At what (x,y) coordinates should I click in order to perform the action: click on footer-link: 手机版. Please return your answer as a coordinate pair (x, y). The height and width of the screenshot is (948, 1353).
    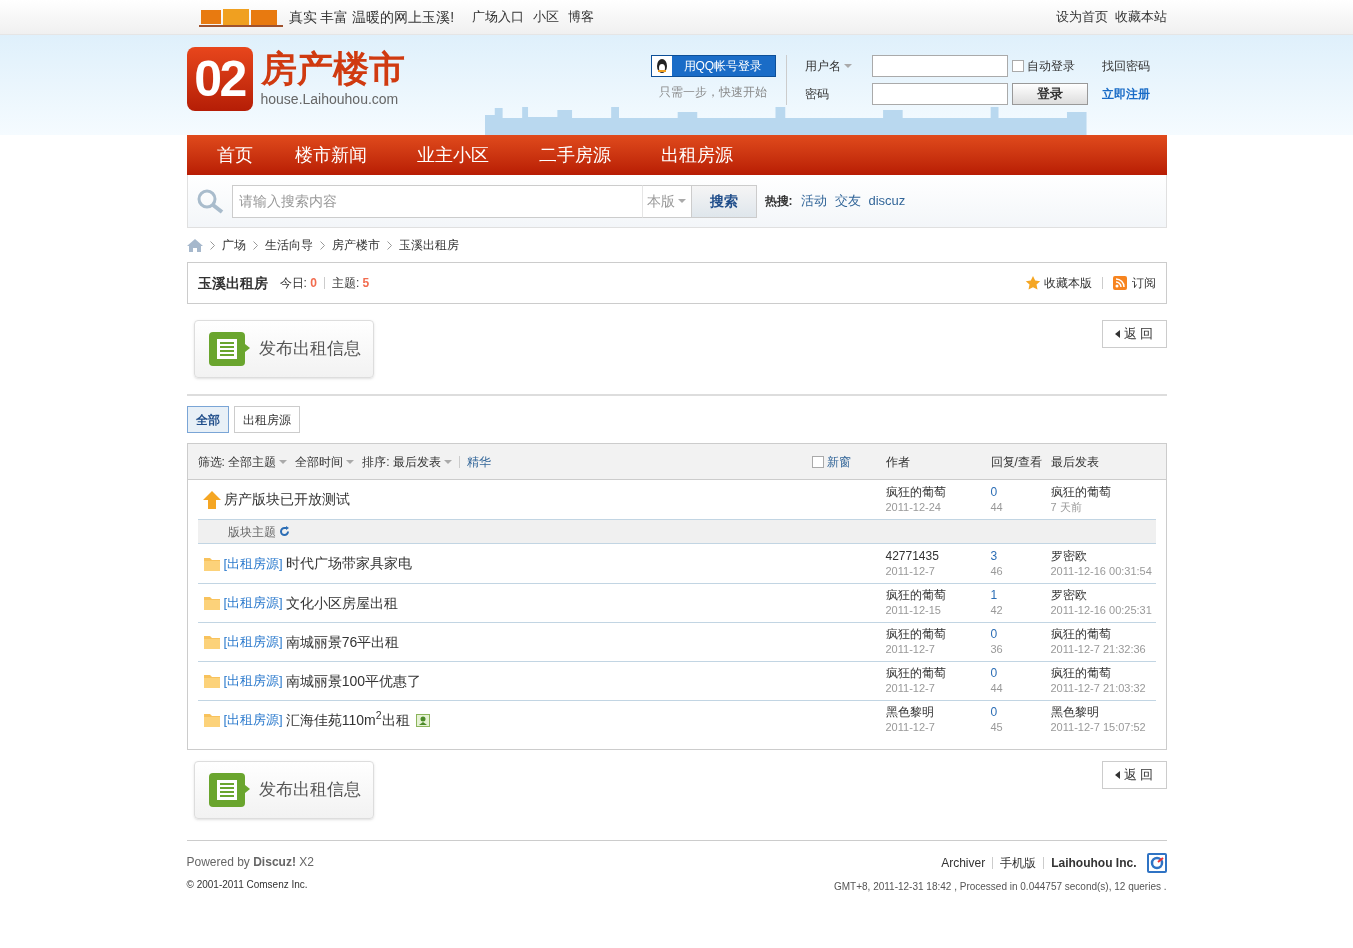
    Looking at the image, I should click on (1018, 863).